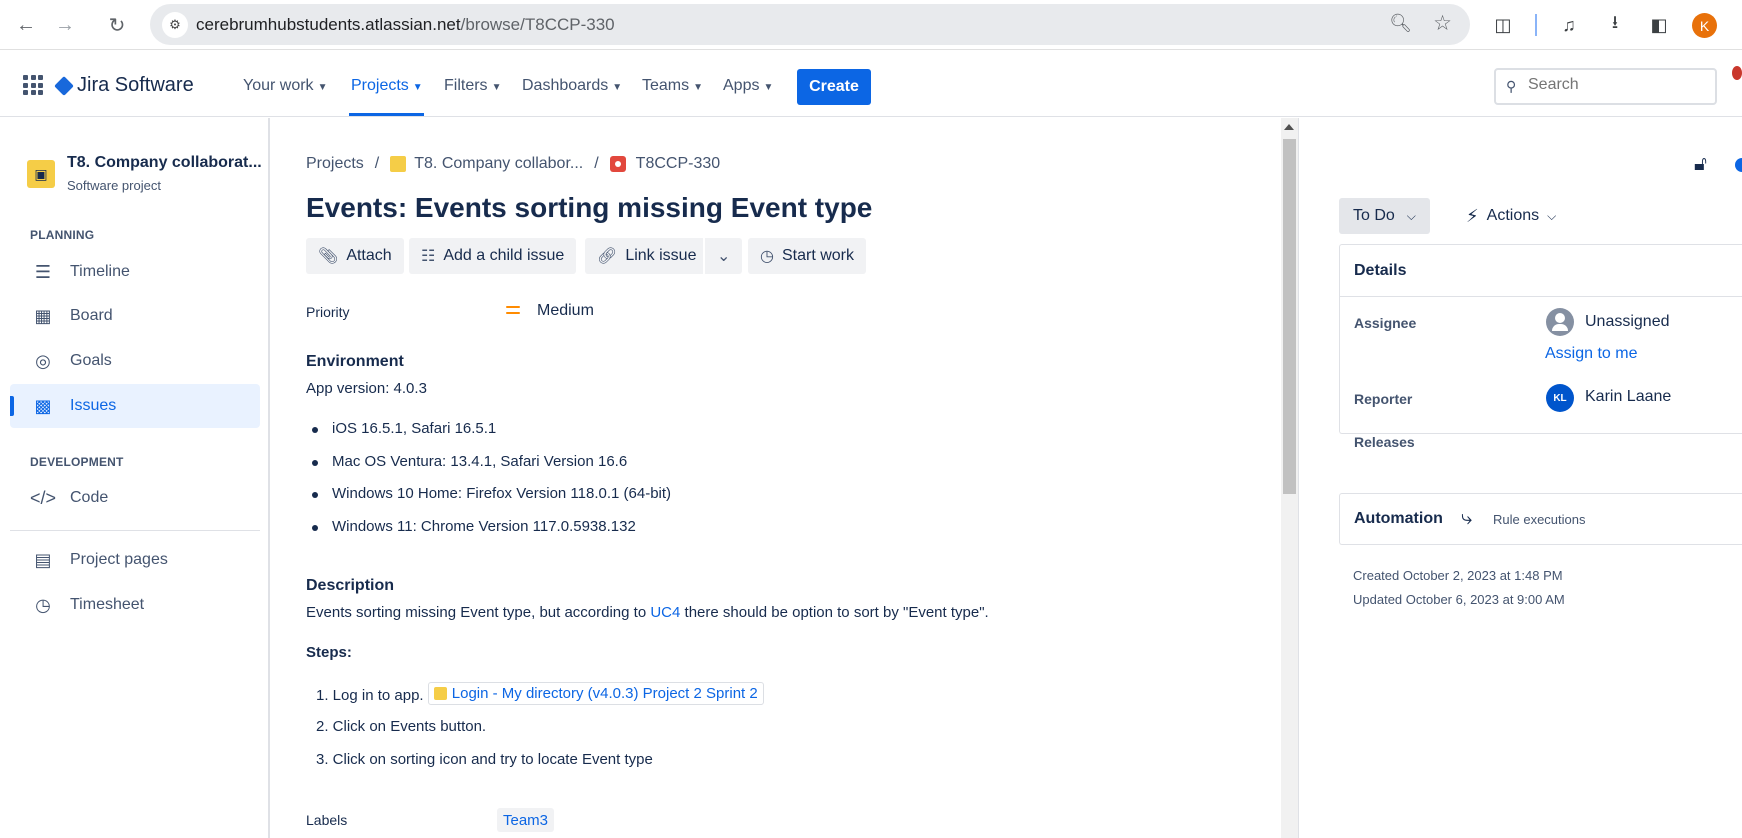 The width and height of the screenshot is (1742, 838). What do you see at coordinates (117, 25) in the screenshot?
I see `reload-icon: ↻` at bounding box center [117, 25].